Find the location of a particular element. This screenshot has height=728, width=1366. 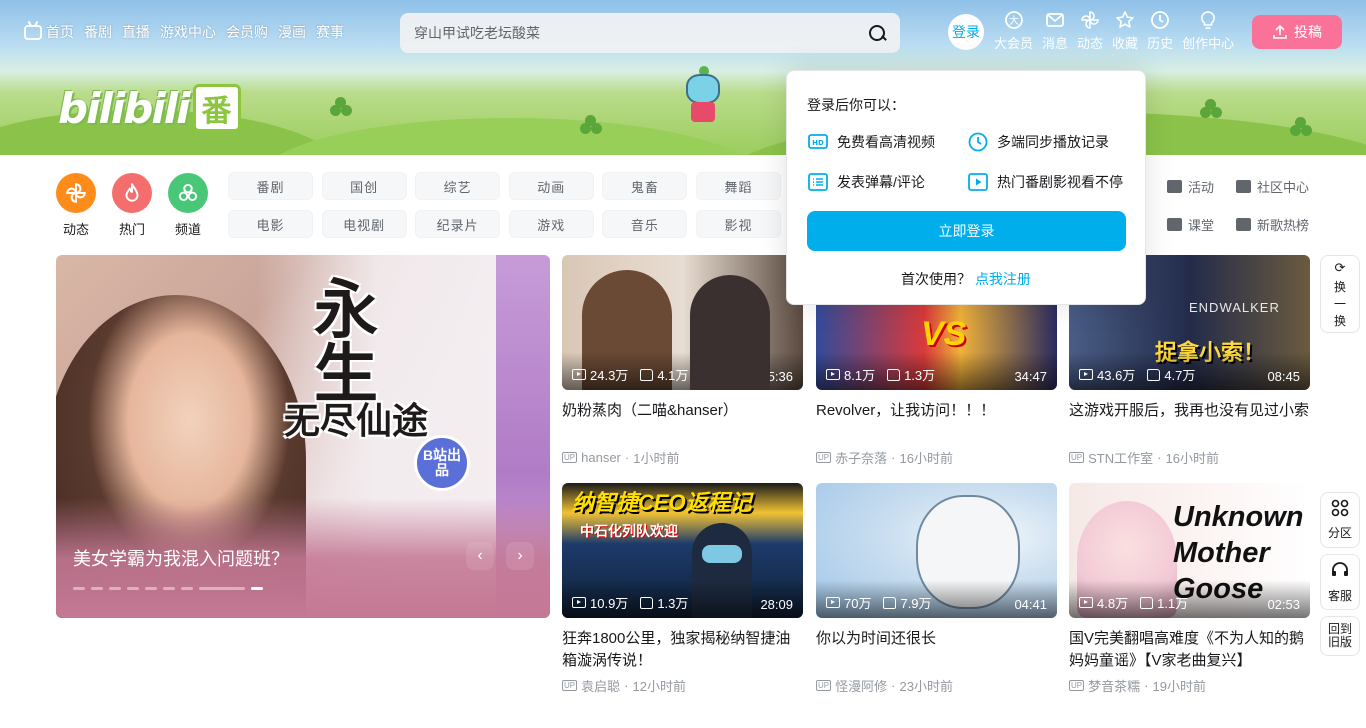

link-community-label: 社区中心 is located at coordinates (1283, 187).